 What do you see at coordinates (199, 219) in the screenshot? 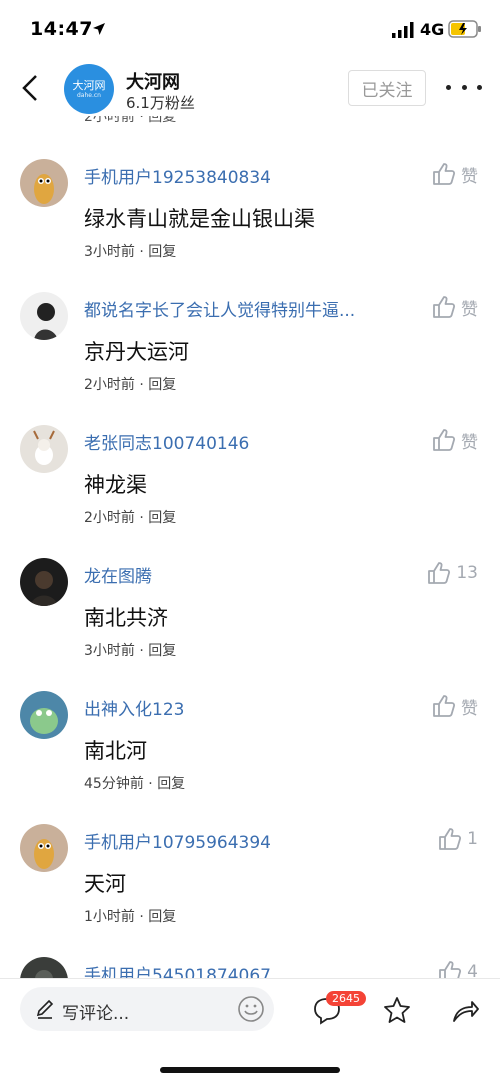
I see `comment-text: 绿水青山就是金山银山渠` at bounding box center [199, 219].